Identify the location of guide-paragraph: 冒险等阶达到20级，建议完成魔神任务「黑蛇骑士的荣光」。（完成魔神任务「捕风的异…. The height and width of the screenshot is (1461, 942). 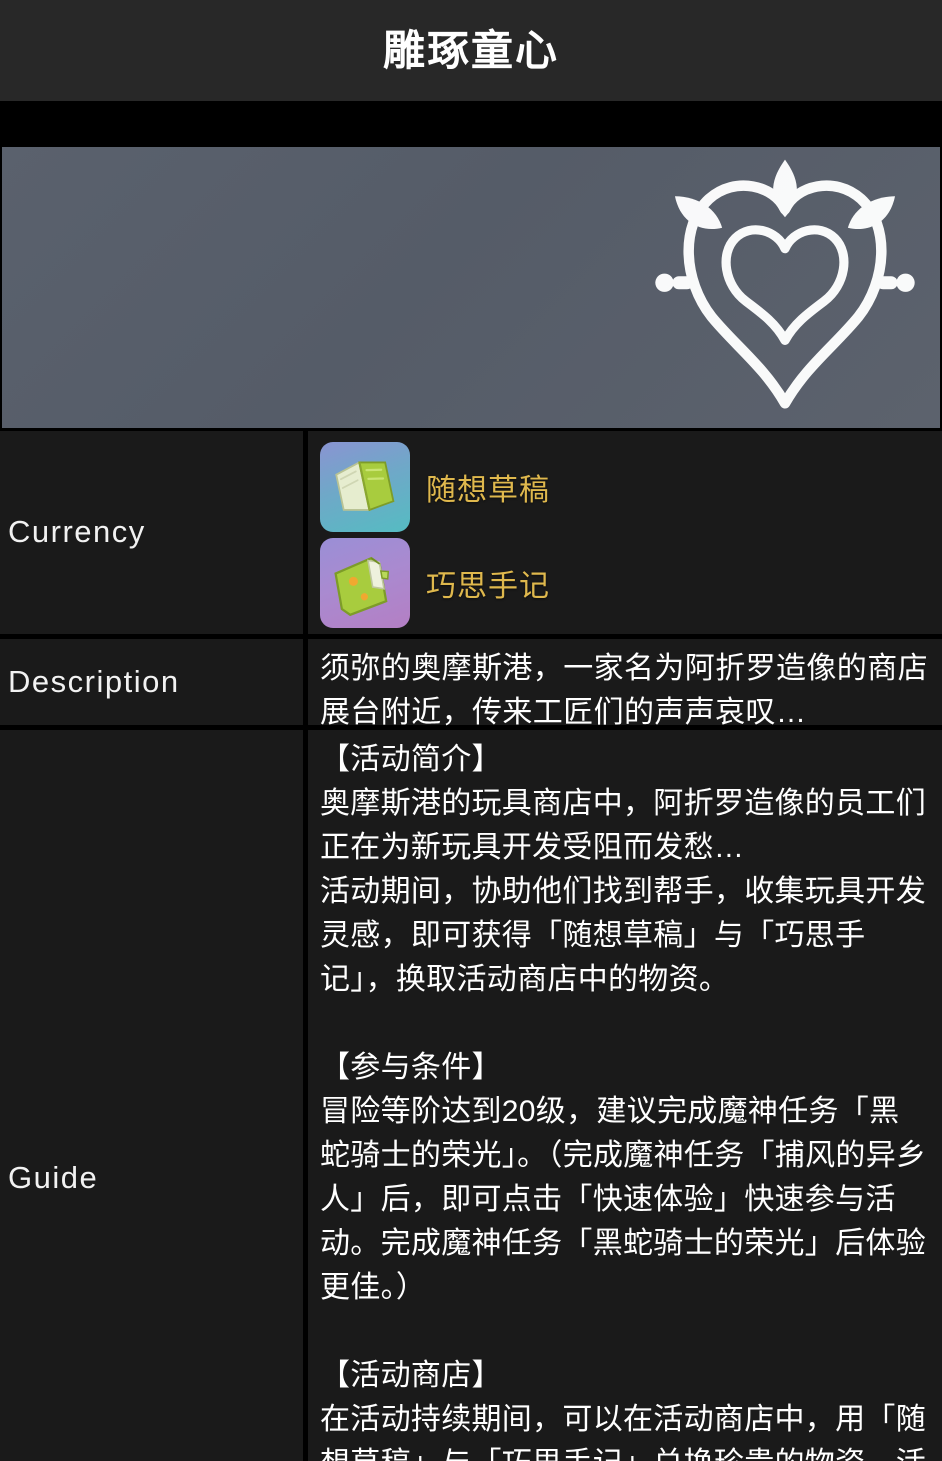
(623, 1199).